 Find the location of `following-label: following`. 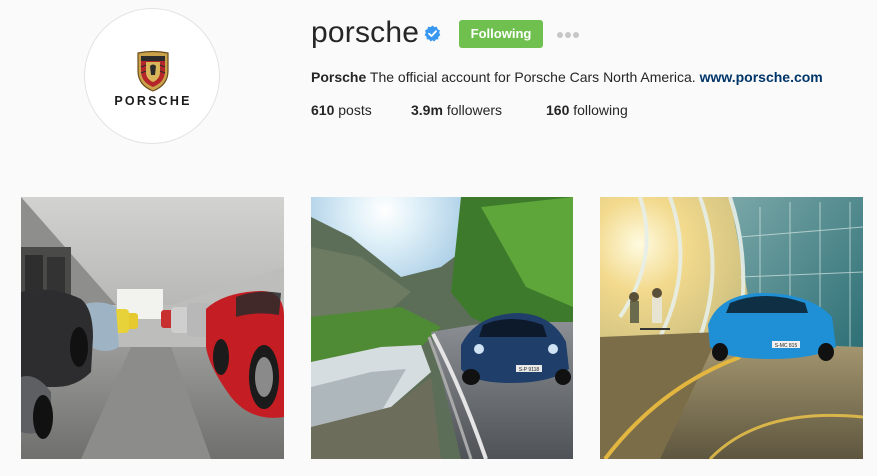

following-label: following is located at coordinates (600, 110).